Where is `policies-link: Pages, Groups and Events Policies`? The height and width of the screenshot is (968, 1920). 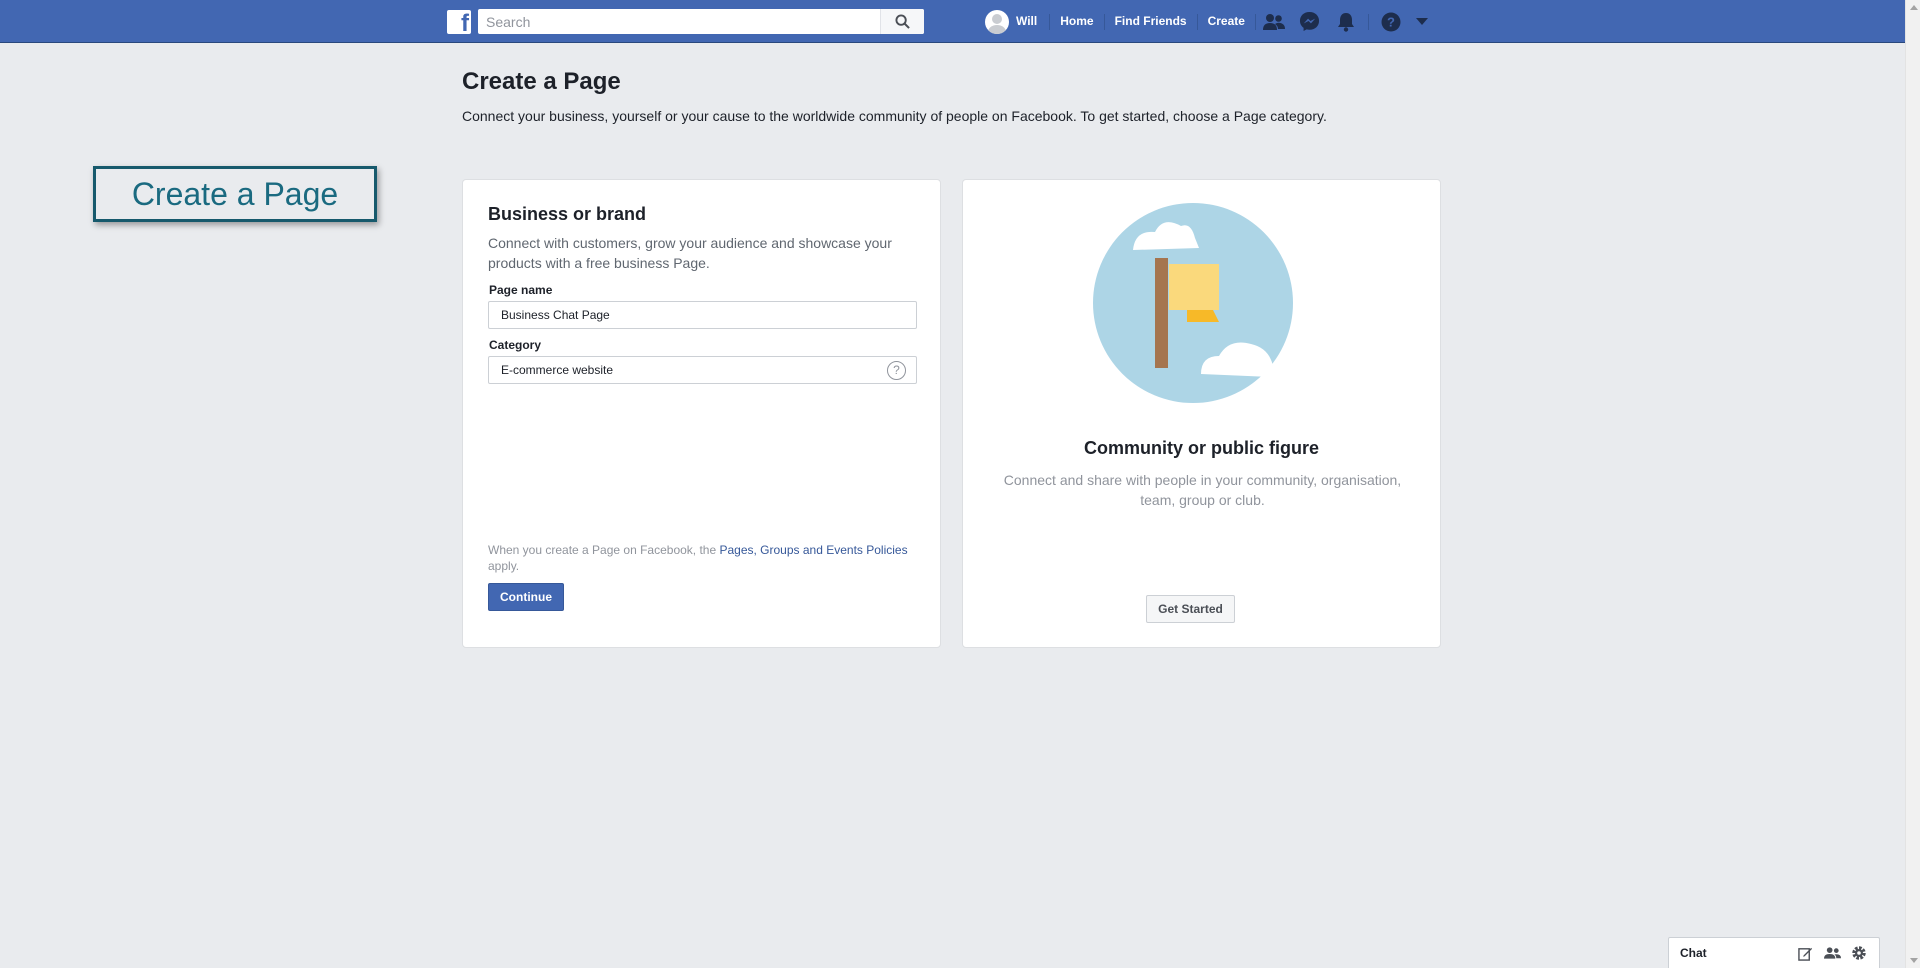 policies-link: Pages, Groups and Events Policies is located at coordinates (813, 550).